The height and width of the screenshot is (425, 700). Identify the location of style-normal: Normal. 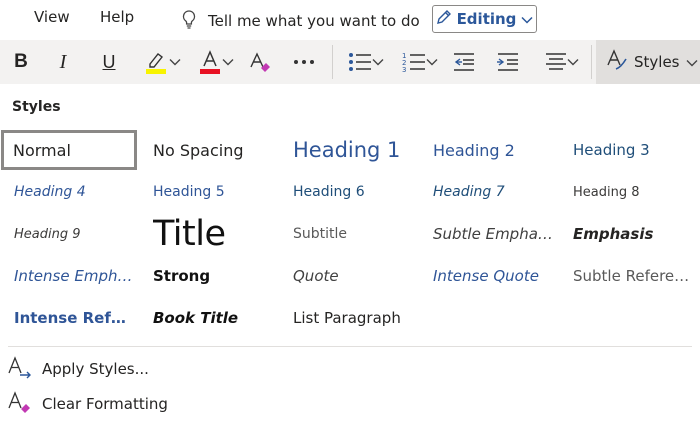
(69, 150).